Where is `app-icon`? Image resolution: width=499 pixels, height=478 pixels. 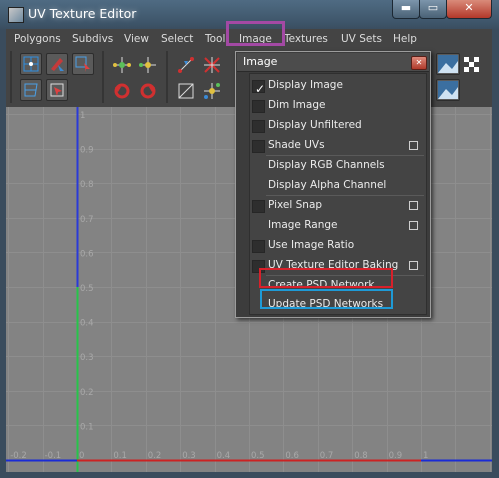 app-icon is located at coordinates (16, 15).